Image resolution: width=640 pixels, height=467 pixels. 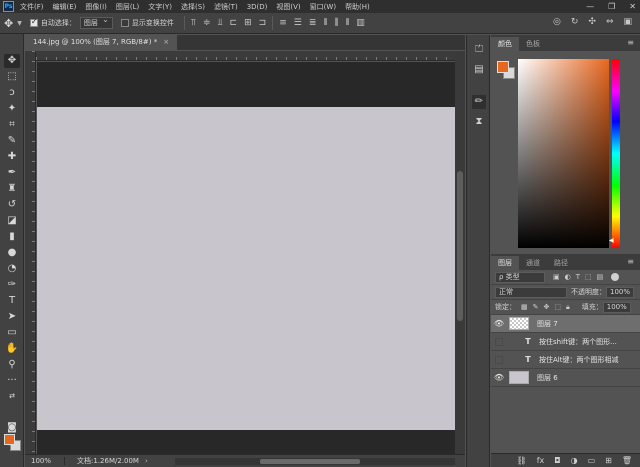 What do you see at coordinates (12, 428) in the screenshot?
I see `quick-mask-icon: ◙` at bounding box center [12, 428].